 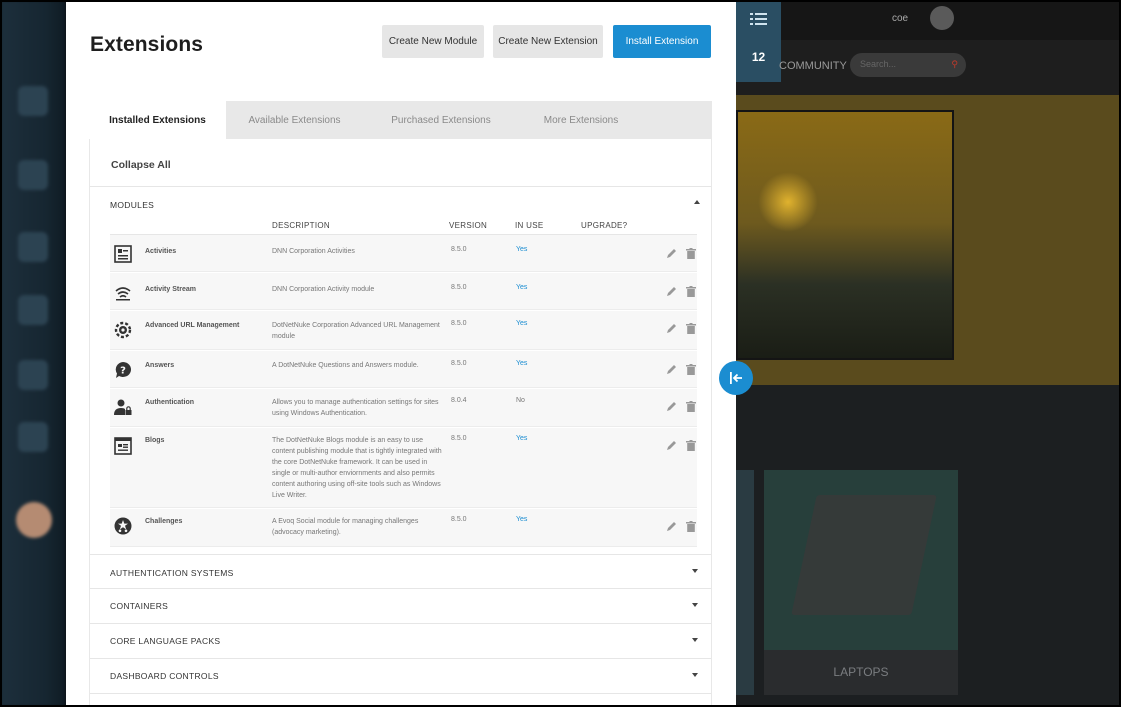 What do you see at coordinates (520, 400) in the screenshot?
I see `module-in-use: No` at bounding box center [520, 400].